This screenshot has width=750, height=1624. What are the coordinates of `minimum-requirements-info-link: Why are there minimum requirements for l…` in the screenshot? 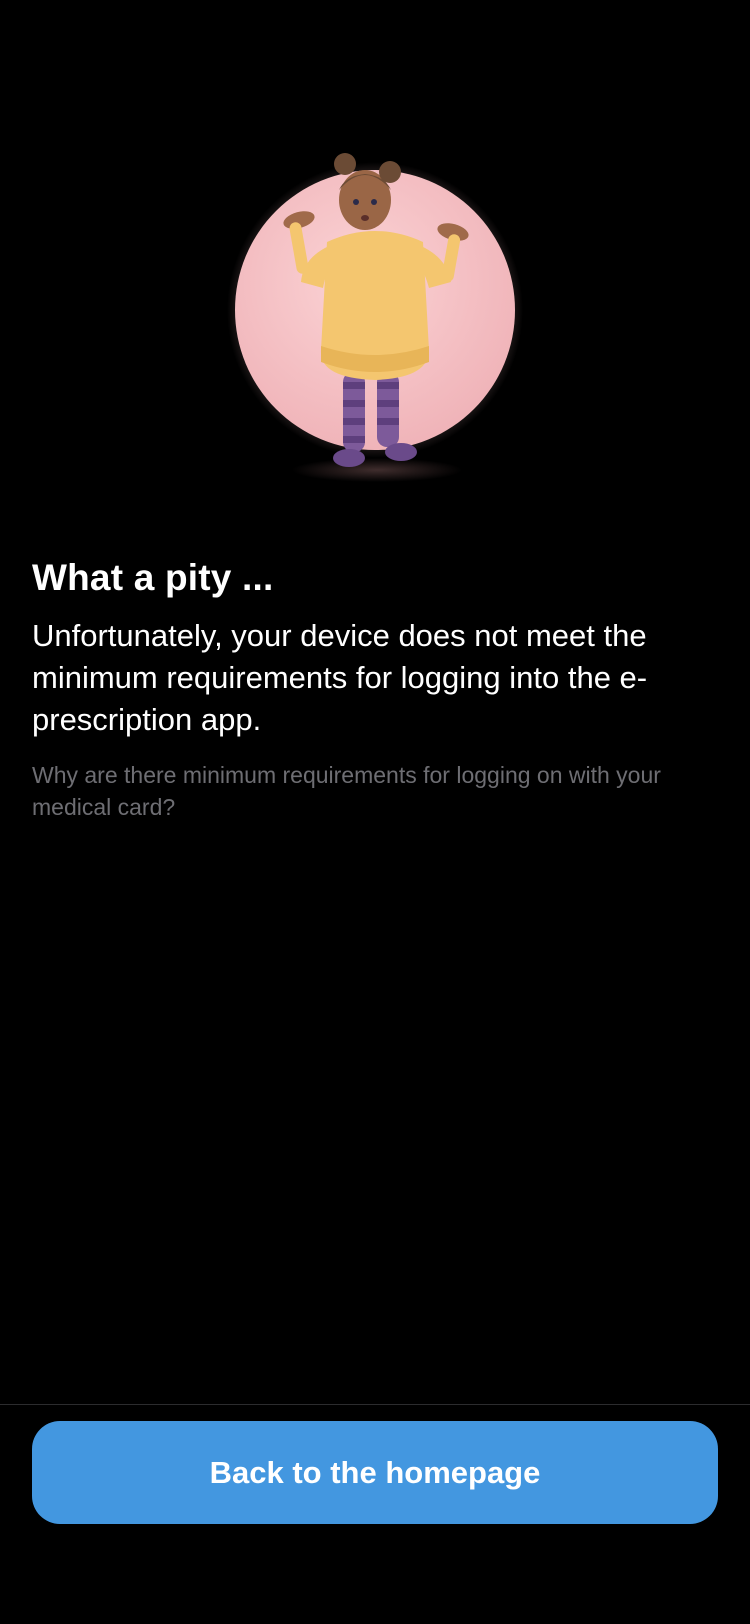 It's located at (375, 791).